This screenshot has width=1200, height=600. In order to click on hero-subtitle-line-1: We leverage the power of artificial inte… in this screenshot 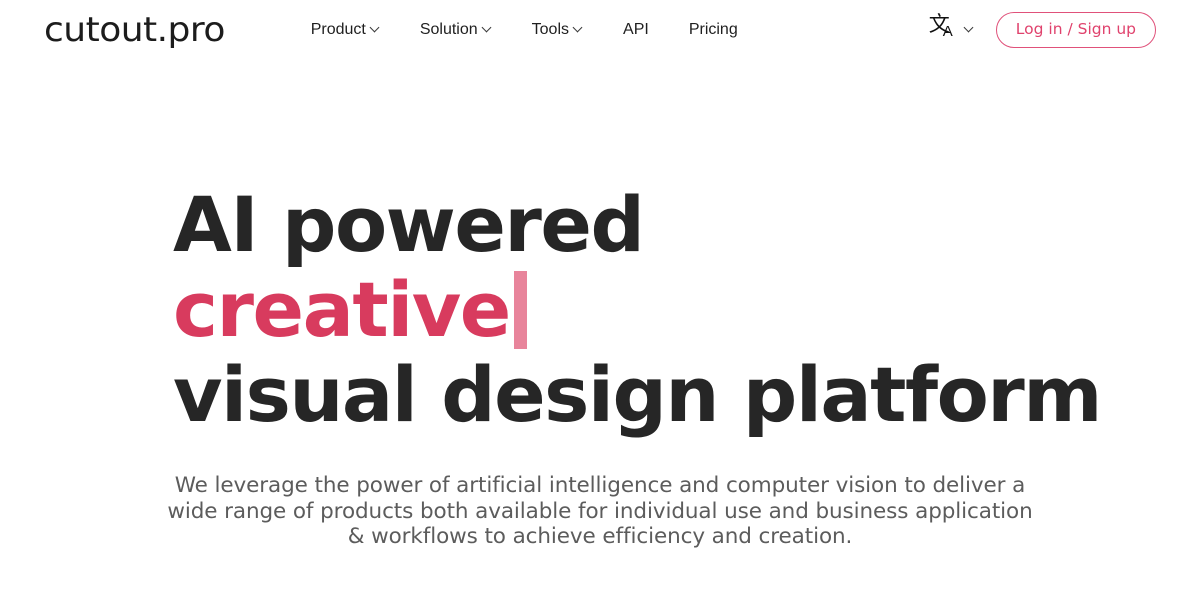, I will do `click(600, 485)`.